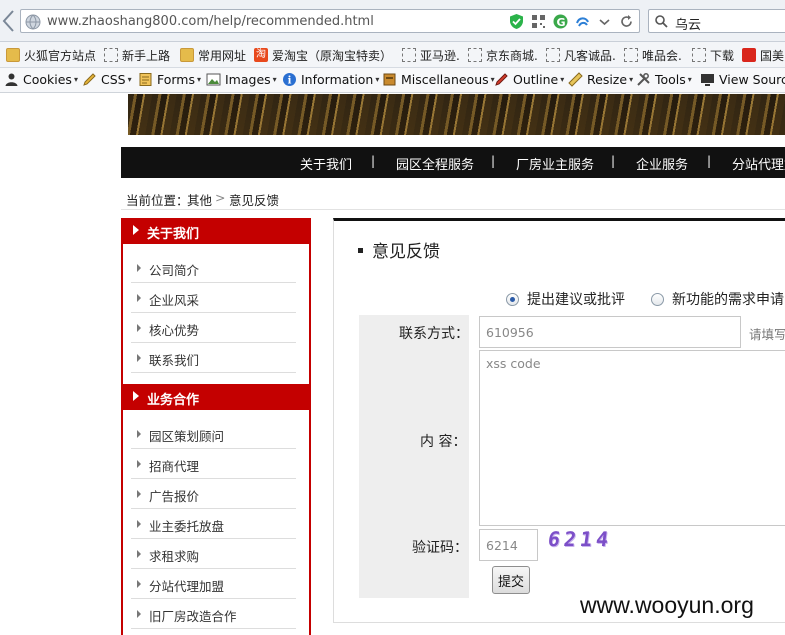 The width and height of the screenshot is (785, 635). I want to click on nav-item: 厂房业主服务, so click(555, 163).